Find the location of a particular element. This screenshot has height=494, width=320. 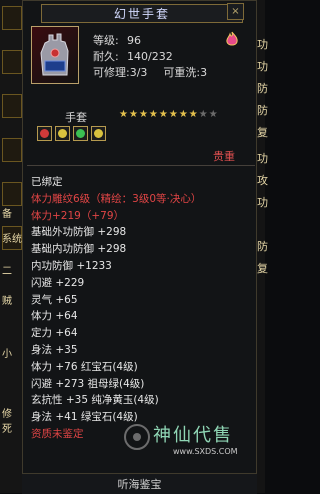

star-rating: ★★★★★★★★★★ is located at coordinates (169, 114).